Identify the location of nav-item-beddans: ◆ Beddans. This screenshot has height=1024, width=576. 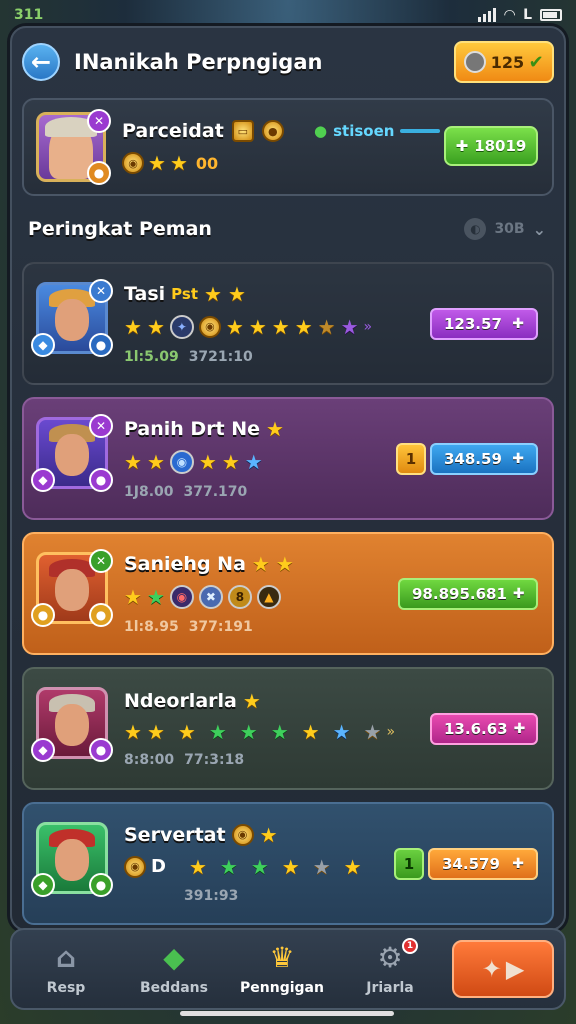
(174, 969).